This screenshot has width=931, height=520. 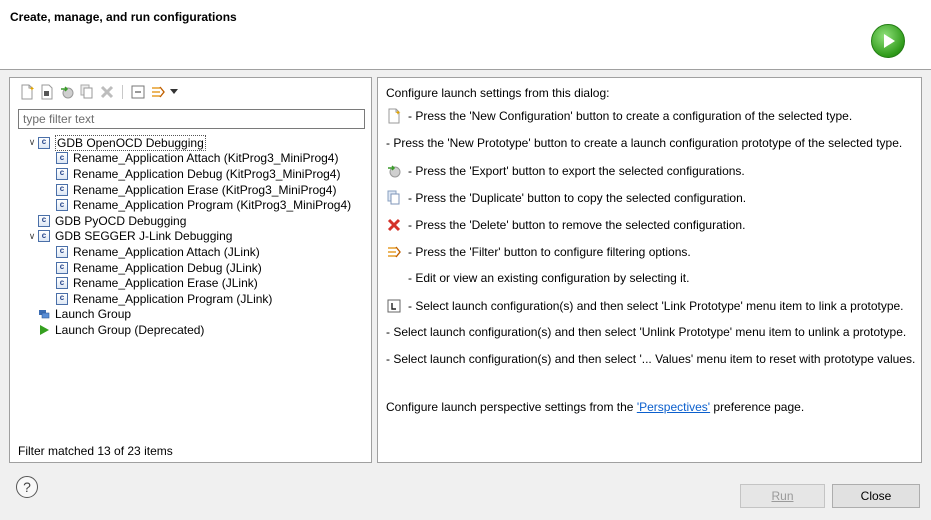 What do you see at coordinates (44, 330) in the screenshot?
I see `play-icon` at bounding box center [44, 330].